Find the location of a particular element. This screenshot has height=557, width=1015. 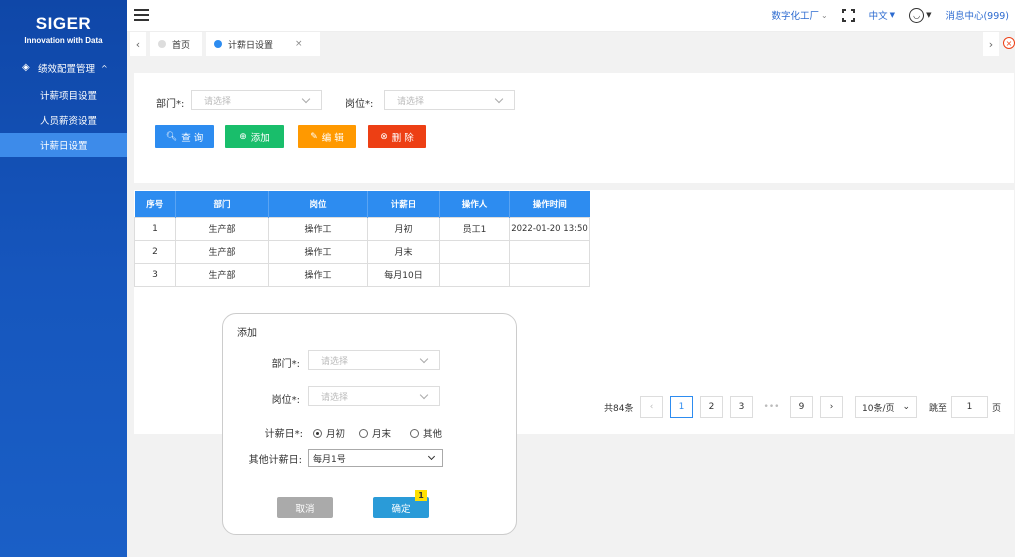

page-button: 2 is located at coordinates (711, 407).